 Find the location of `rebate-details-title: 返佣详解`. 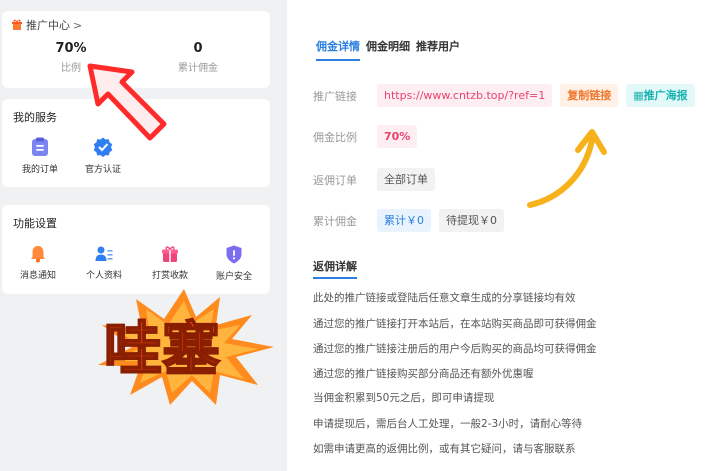

rebate-details-title: 返佣详解 is located at coordinates (335, 269).